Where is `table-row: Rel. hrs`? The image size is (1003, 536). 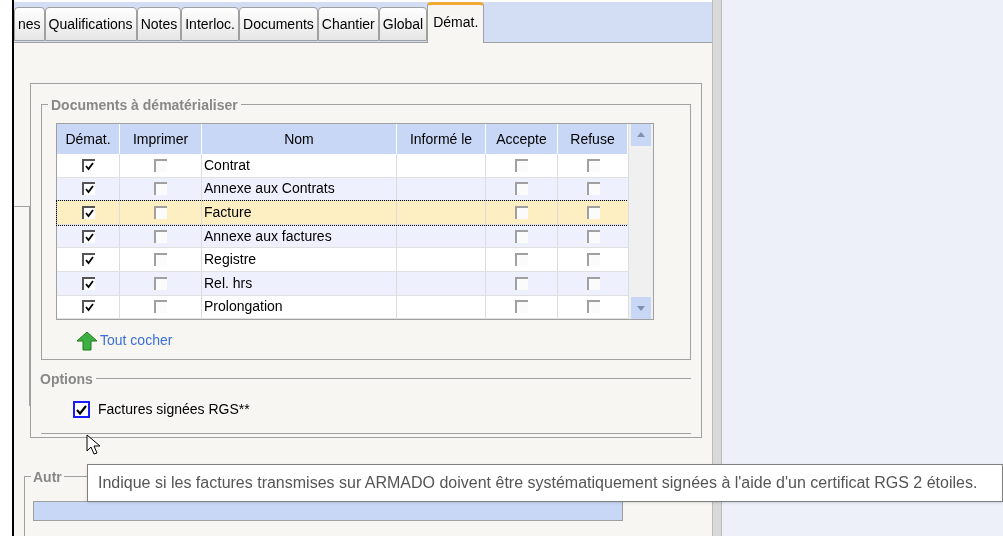 table-row: Rel. hrs is located at coordinates (342, 283).